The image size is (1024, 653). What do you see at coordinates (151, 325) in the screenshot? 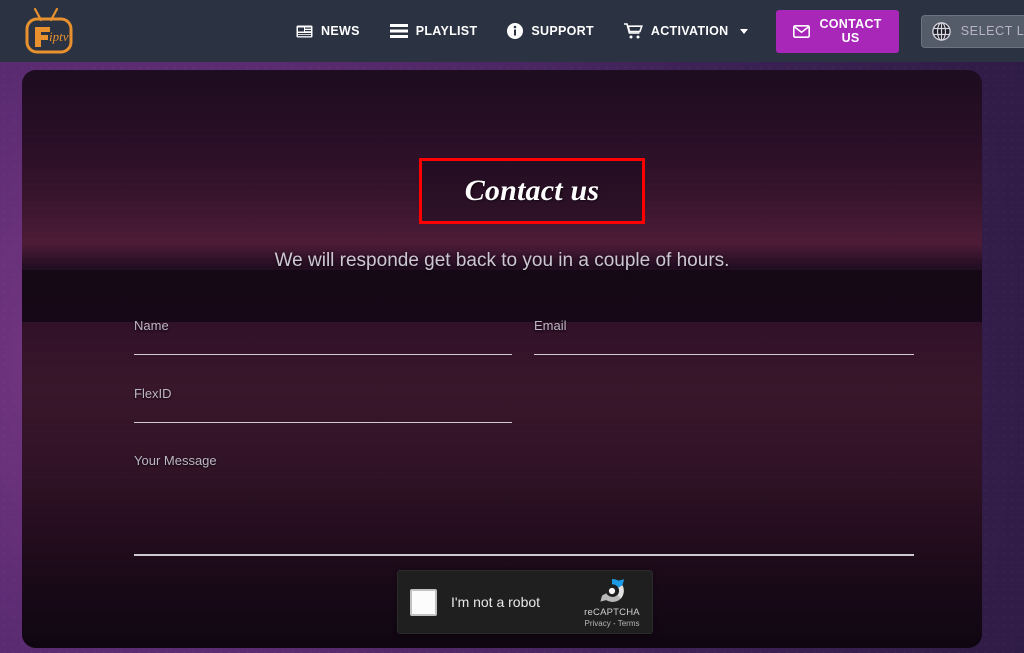
I see `name-label: Name` at bounding box center [151, 325].